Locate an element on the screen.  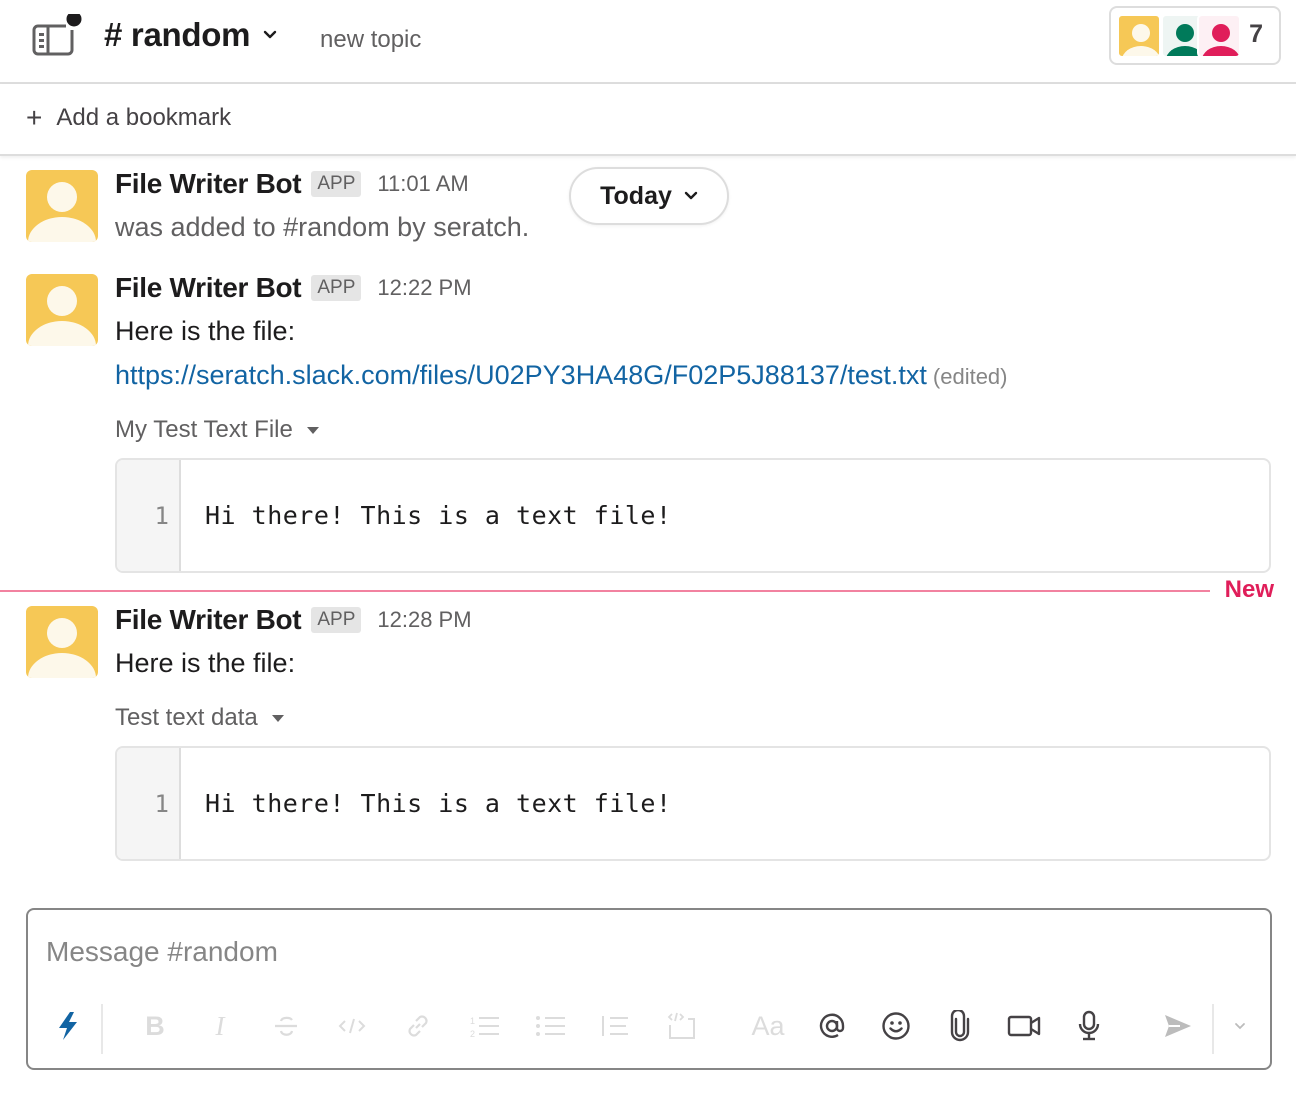
member-count: 7 is located at coordinates (1256, 34).